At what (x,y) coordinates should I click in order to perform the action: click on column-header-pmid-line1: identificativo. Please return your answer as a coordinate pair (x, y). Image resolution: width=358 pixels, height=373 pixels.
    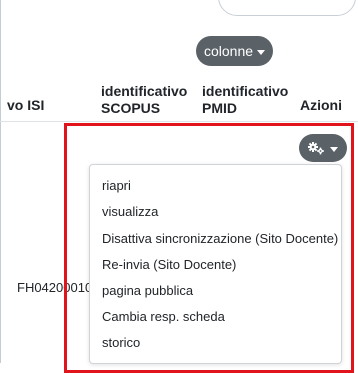
    Looking at the image, I should click on (245, 91).